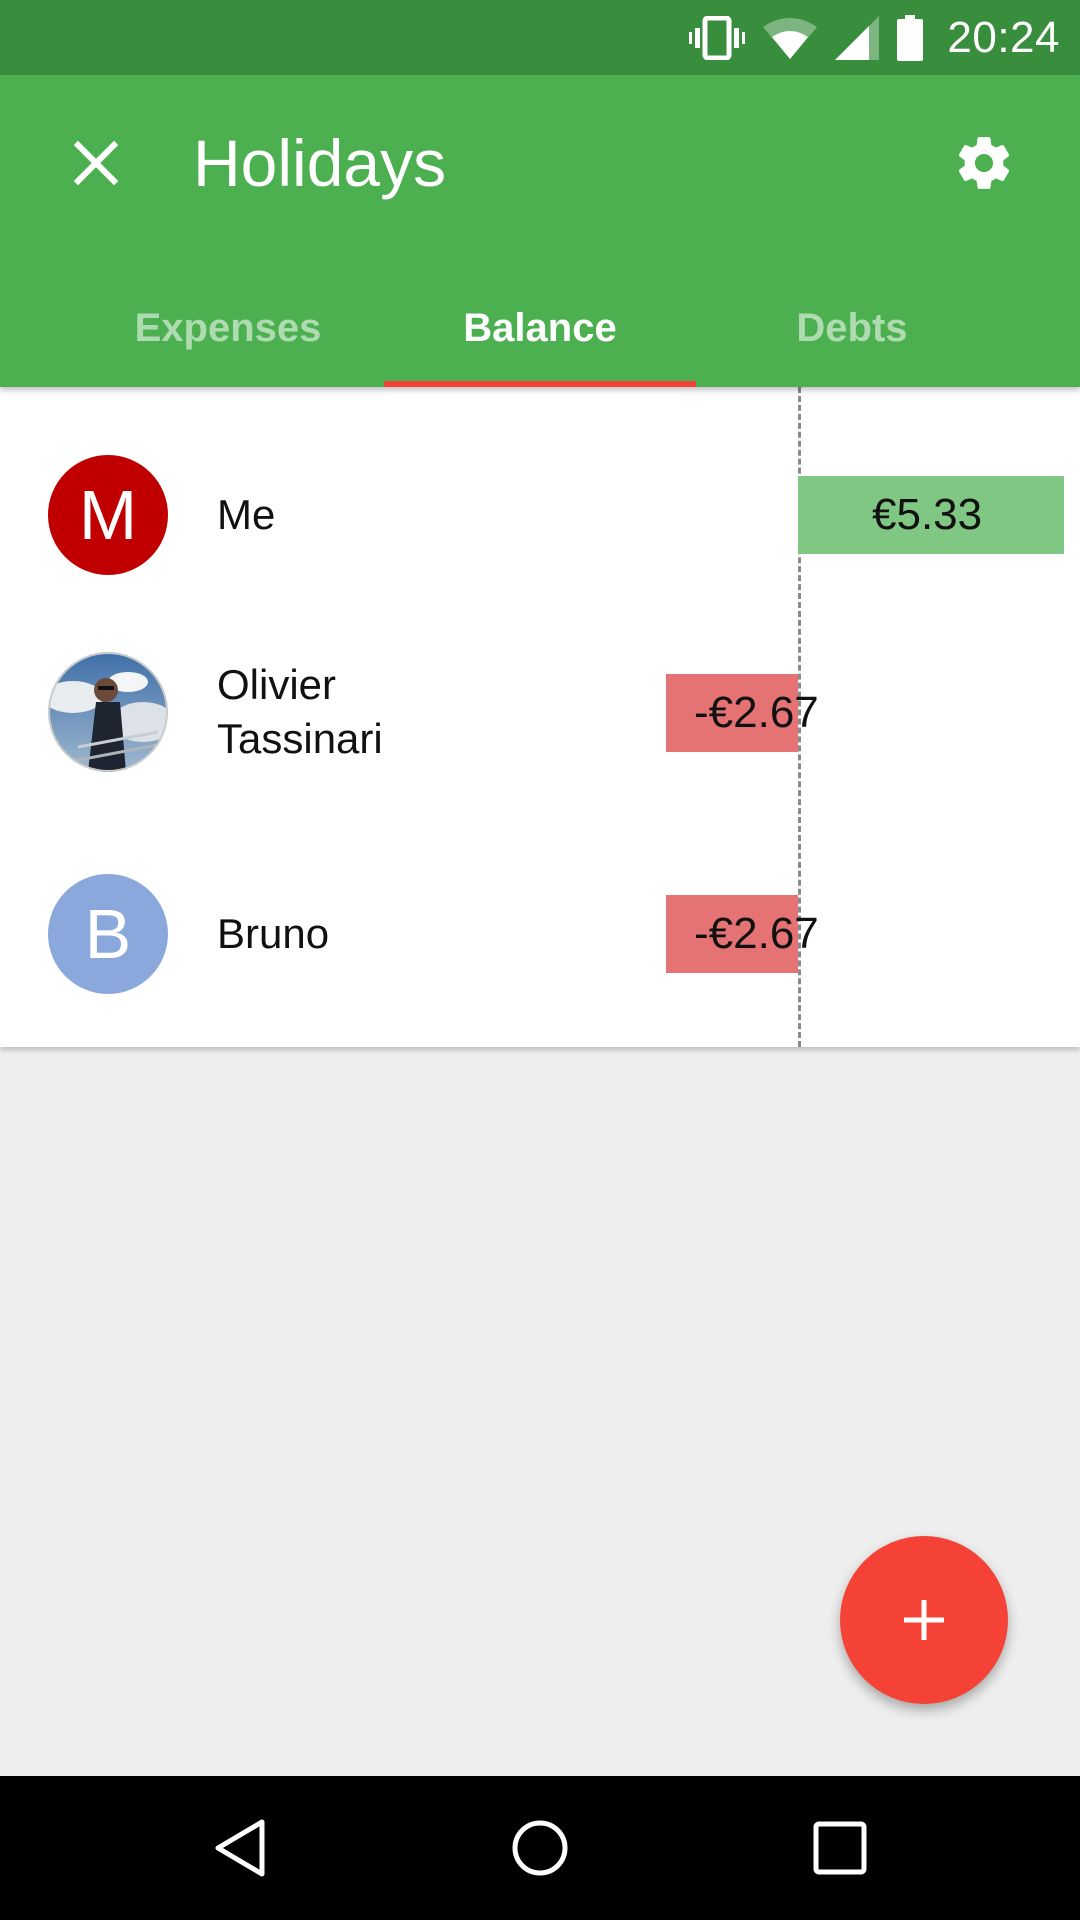 This screenshot has height=1920, width=1080. I want to click on plus-icon, so click(924, 1620).